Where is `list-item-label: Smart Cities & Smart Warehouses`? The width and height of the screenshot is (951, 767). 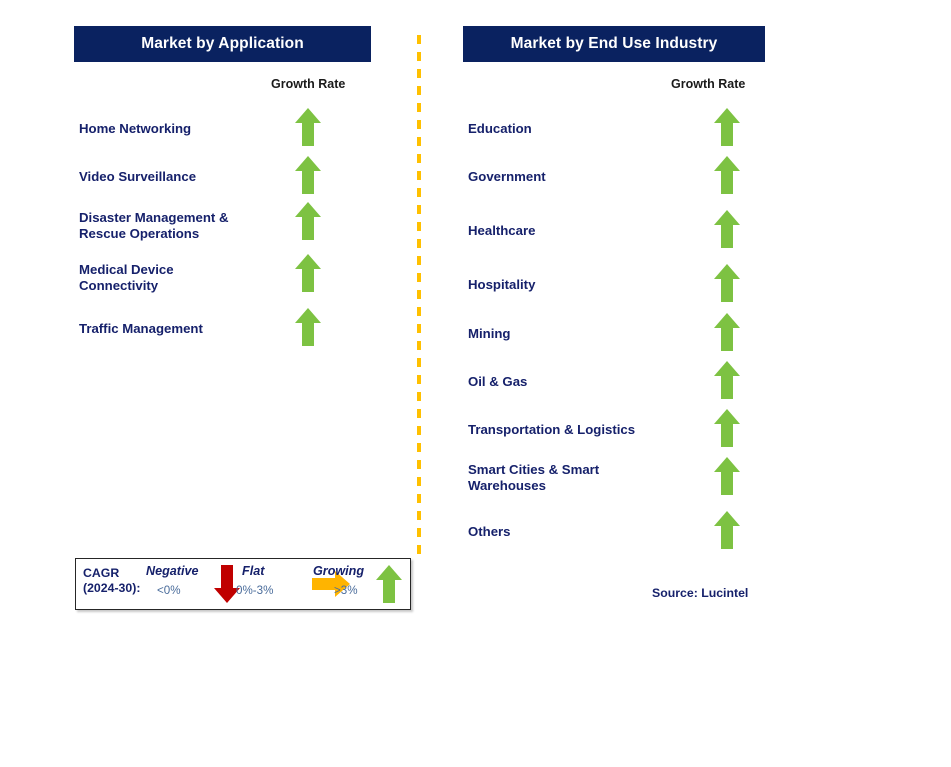 list-item-label: Smart Cities & Smart Warehouses is located at coordinates (534, 477).